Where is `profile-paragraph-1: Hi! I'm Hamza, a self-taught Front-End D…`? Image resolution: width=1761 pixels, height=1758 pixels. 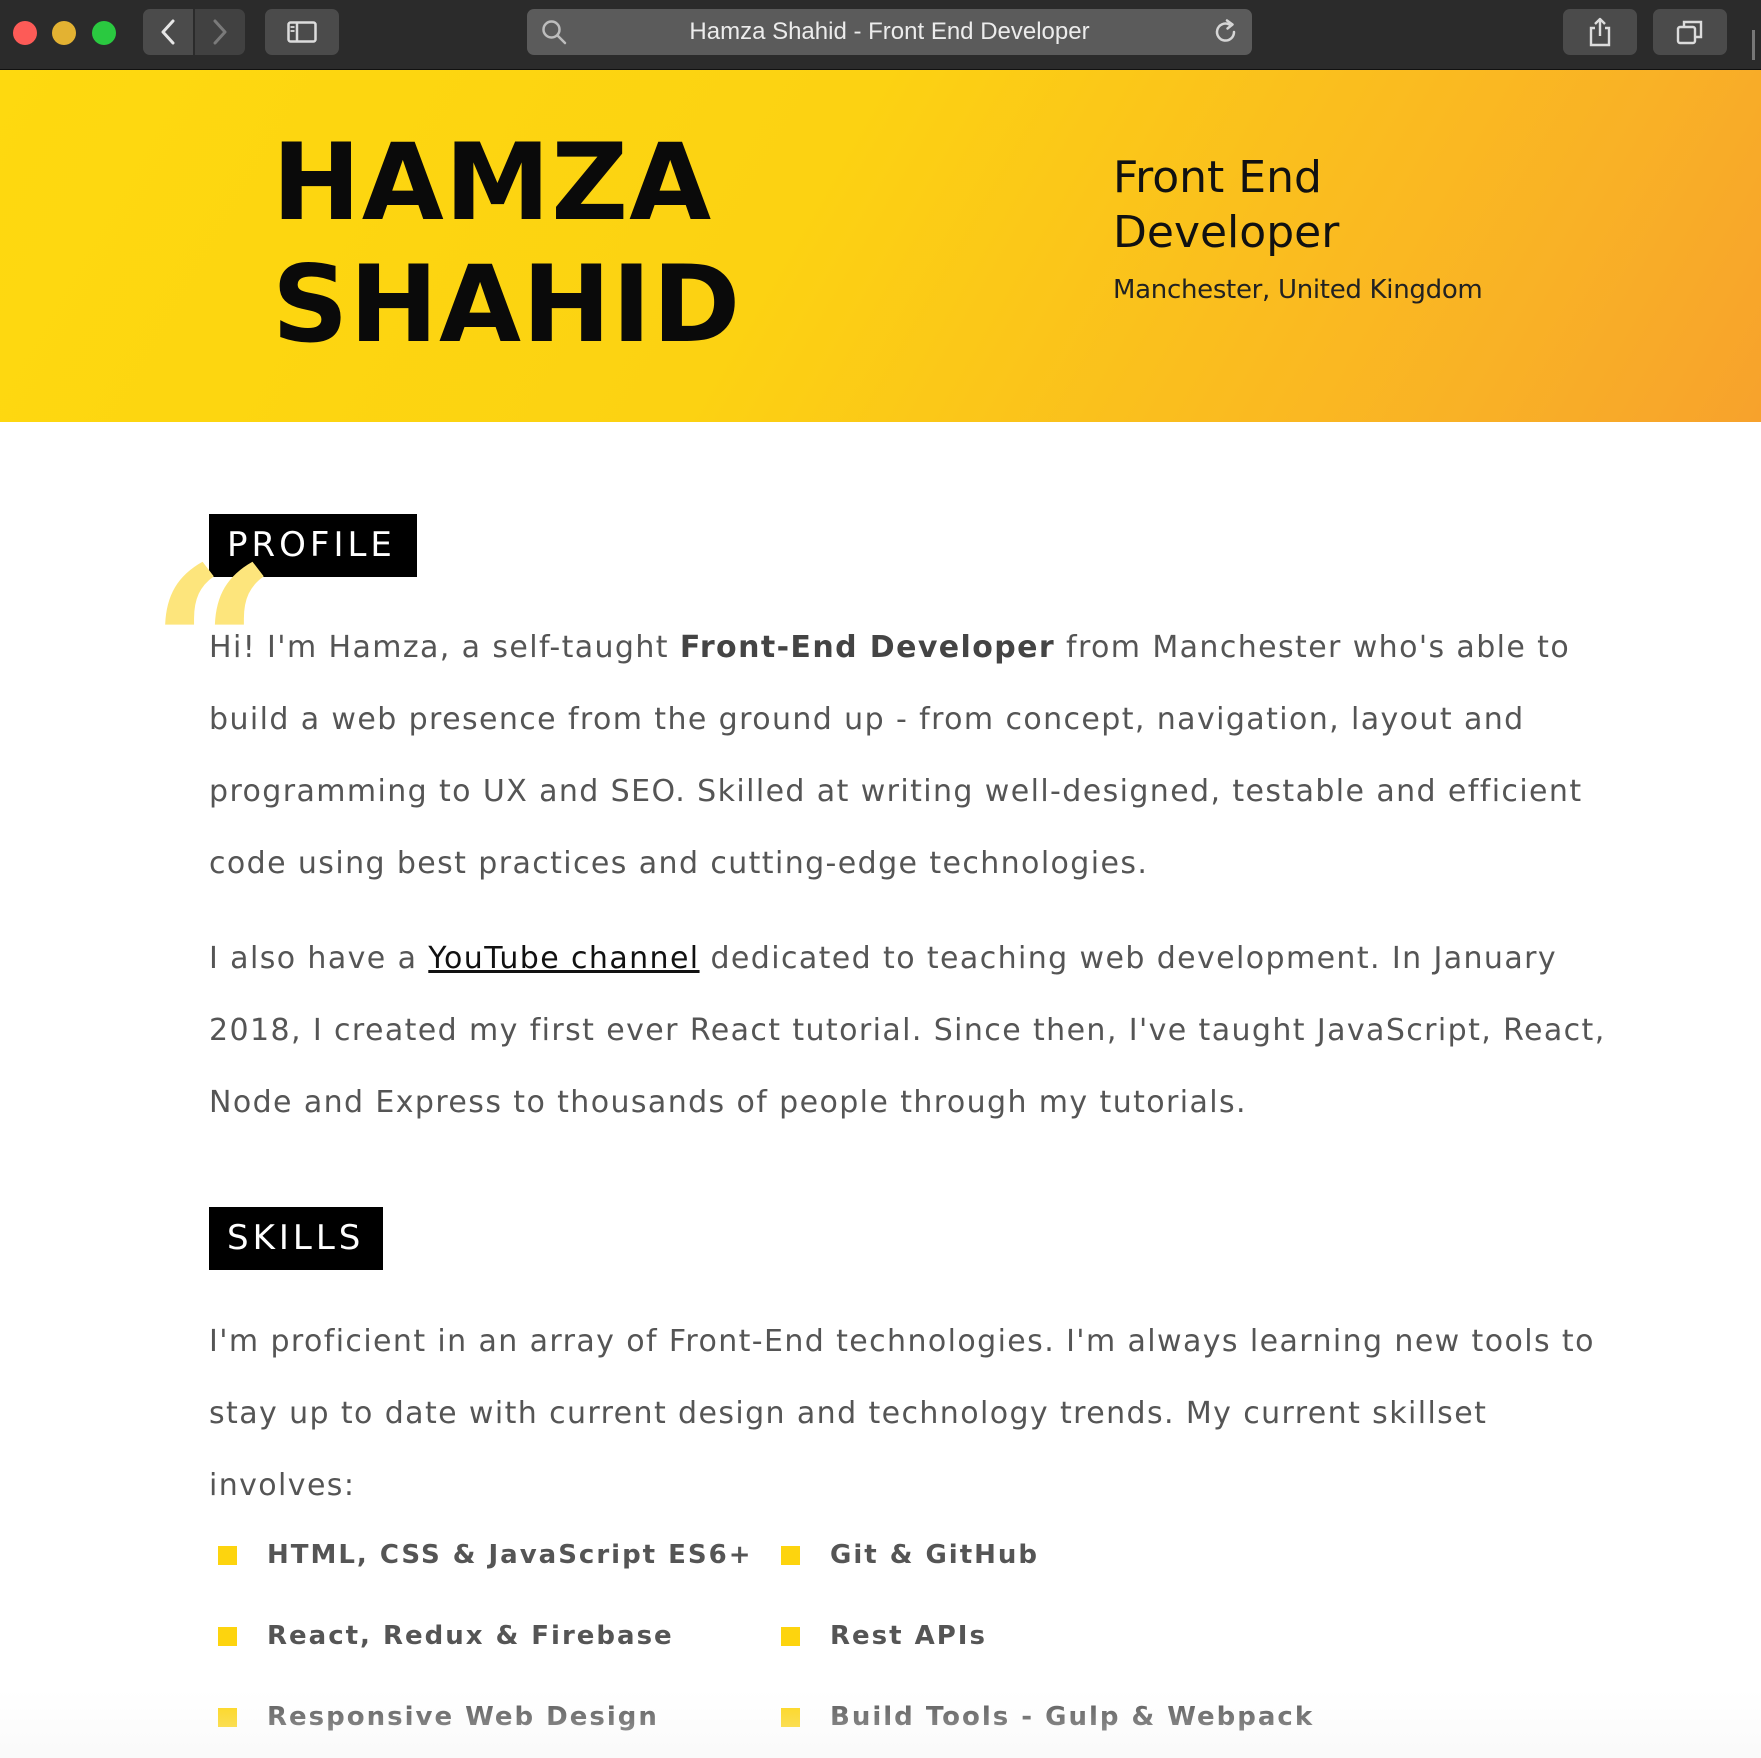 profile-paragraph-1: Hi! I'm Hamza, a self-taught Front-End D… is located at coordinates (909, 756).